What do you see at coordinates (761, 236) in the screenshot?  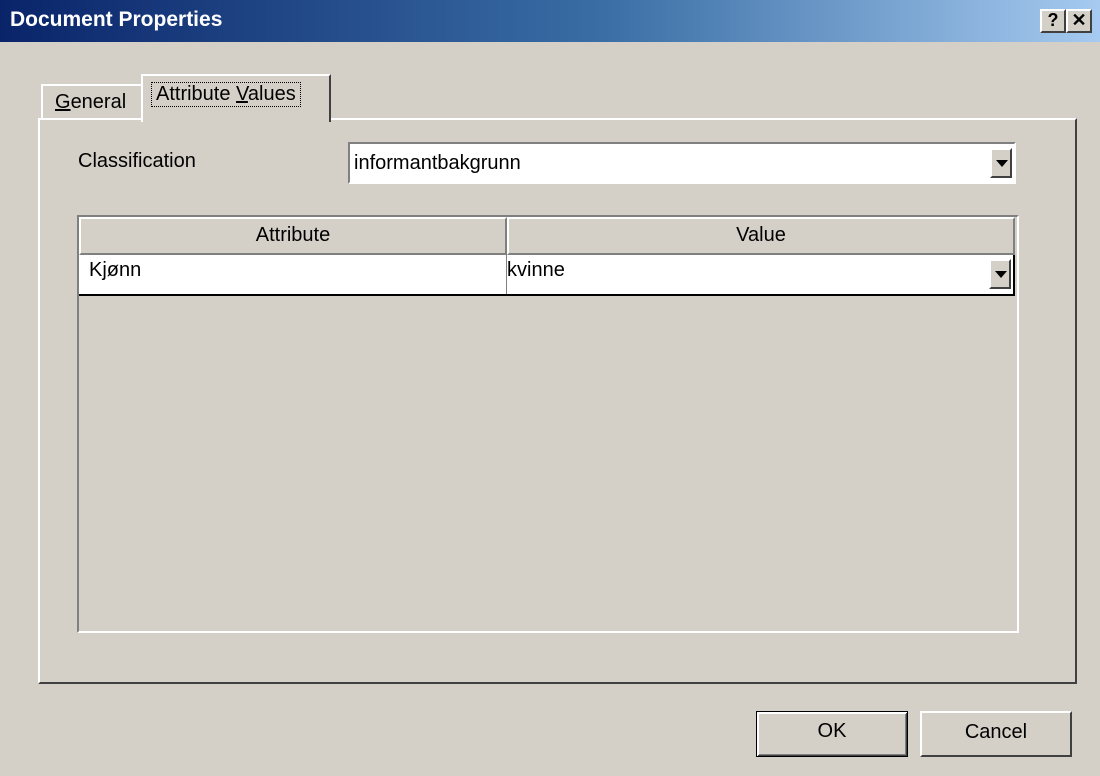 I see `column-header-value: Value` at bounding box center [761, 236].